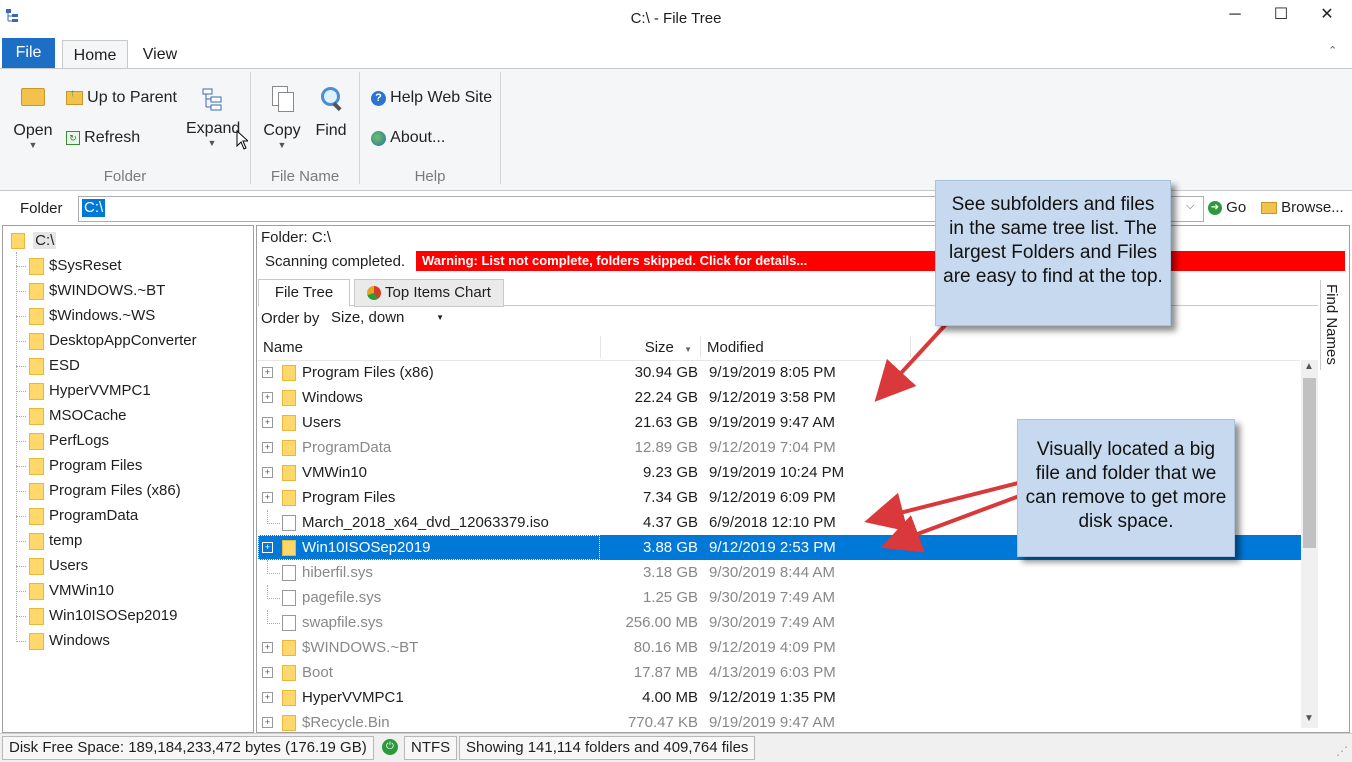  I want to click on tree-item: ESD, so click(64, 366).